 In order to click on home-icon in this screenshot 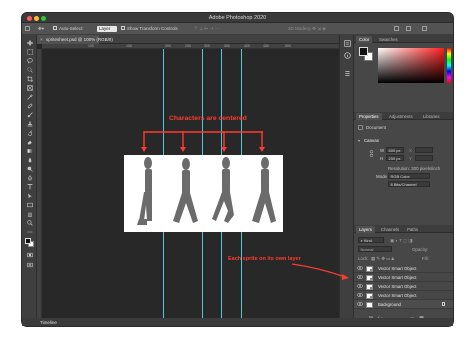, I will do `click(27, 28)`.